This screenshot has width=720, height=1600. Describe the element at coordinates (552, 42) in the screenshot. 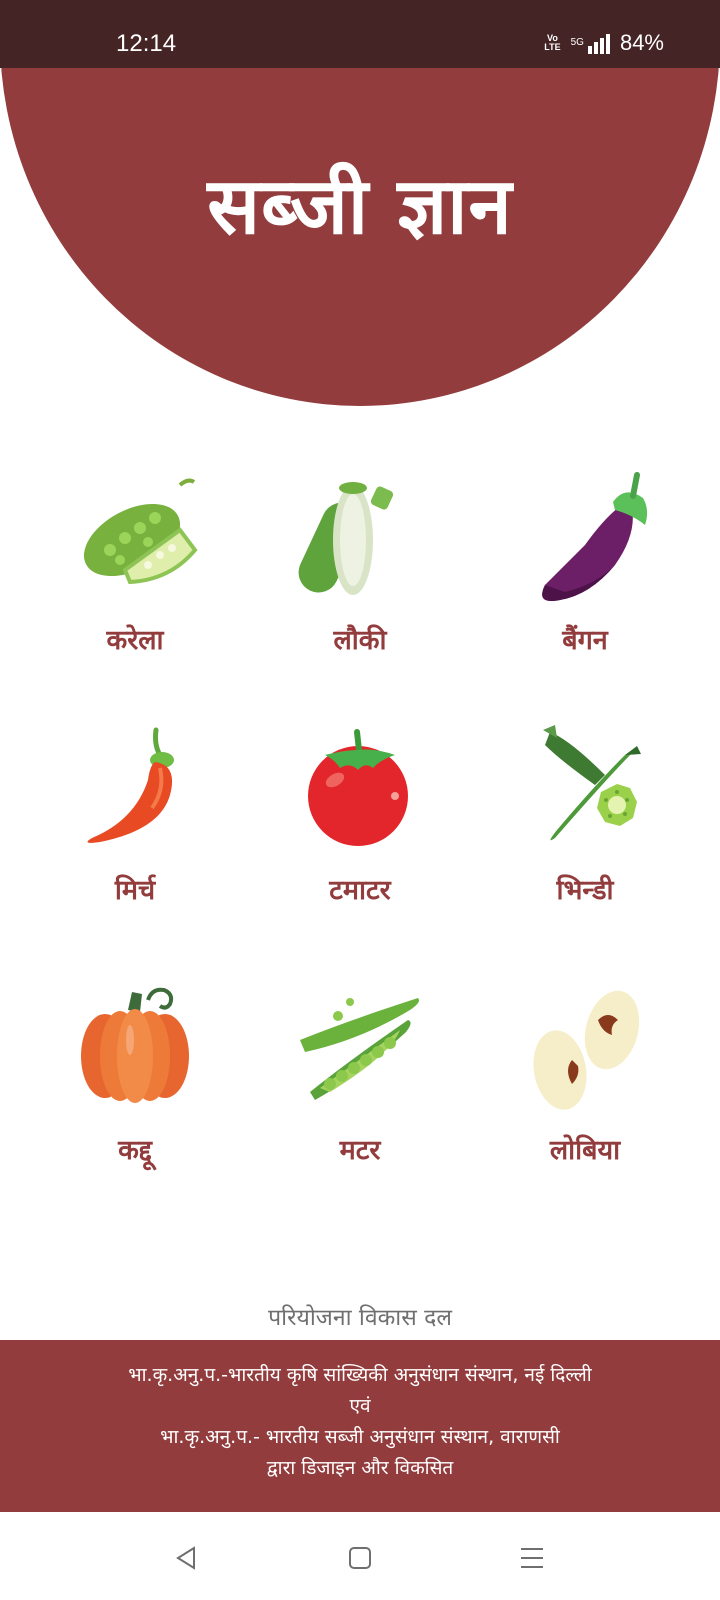

I see `volte-icon: VoLTE` at that location.